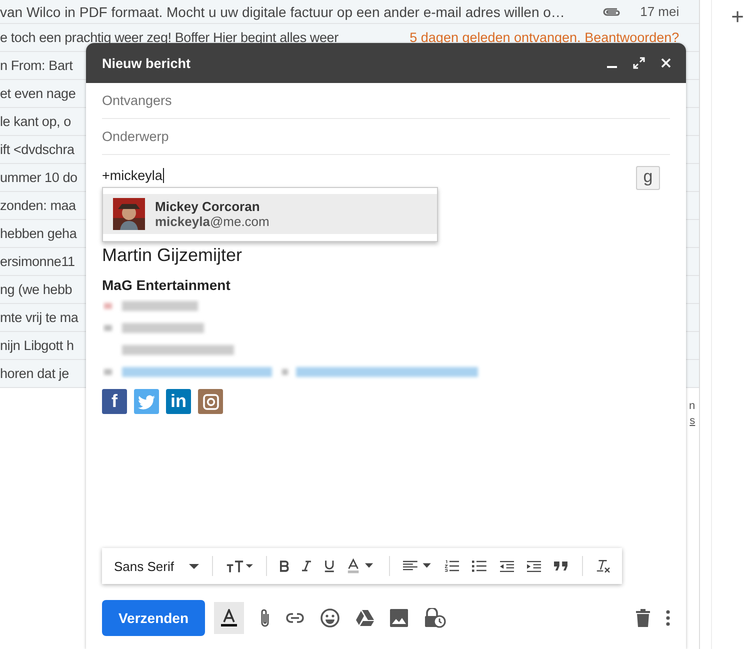 The image size is (744, 649). Describe the element at coordinates (603, 566) in the screenshot. I see `clear-formatting-icon` at that location.